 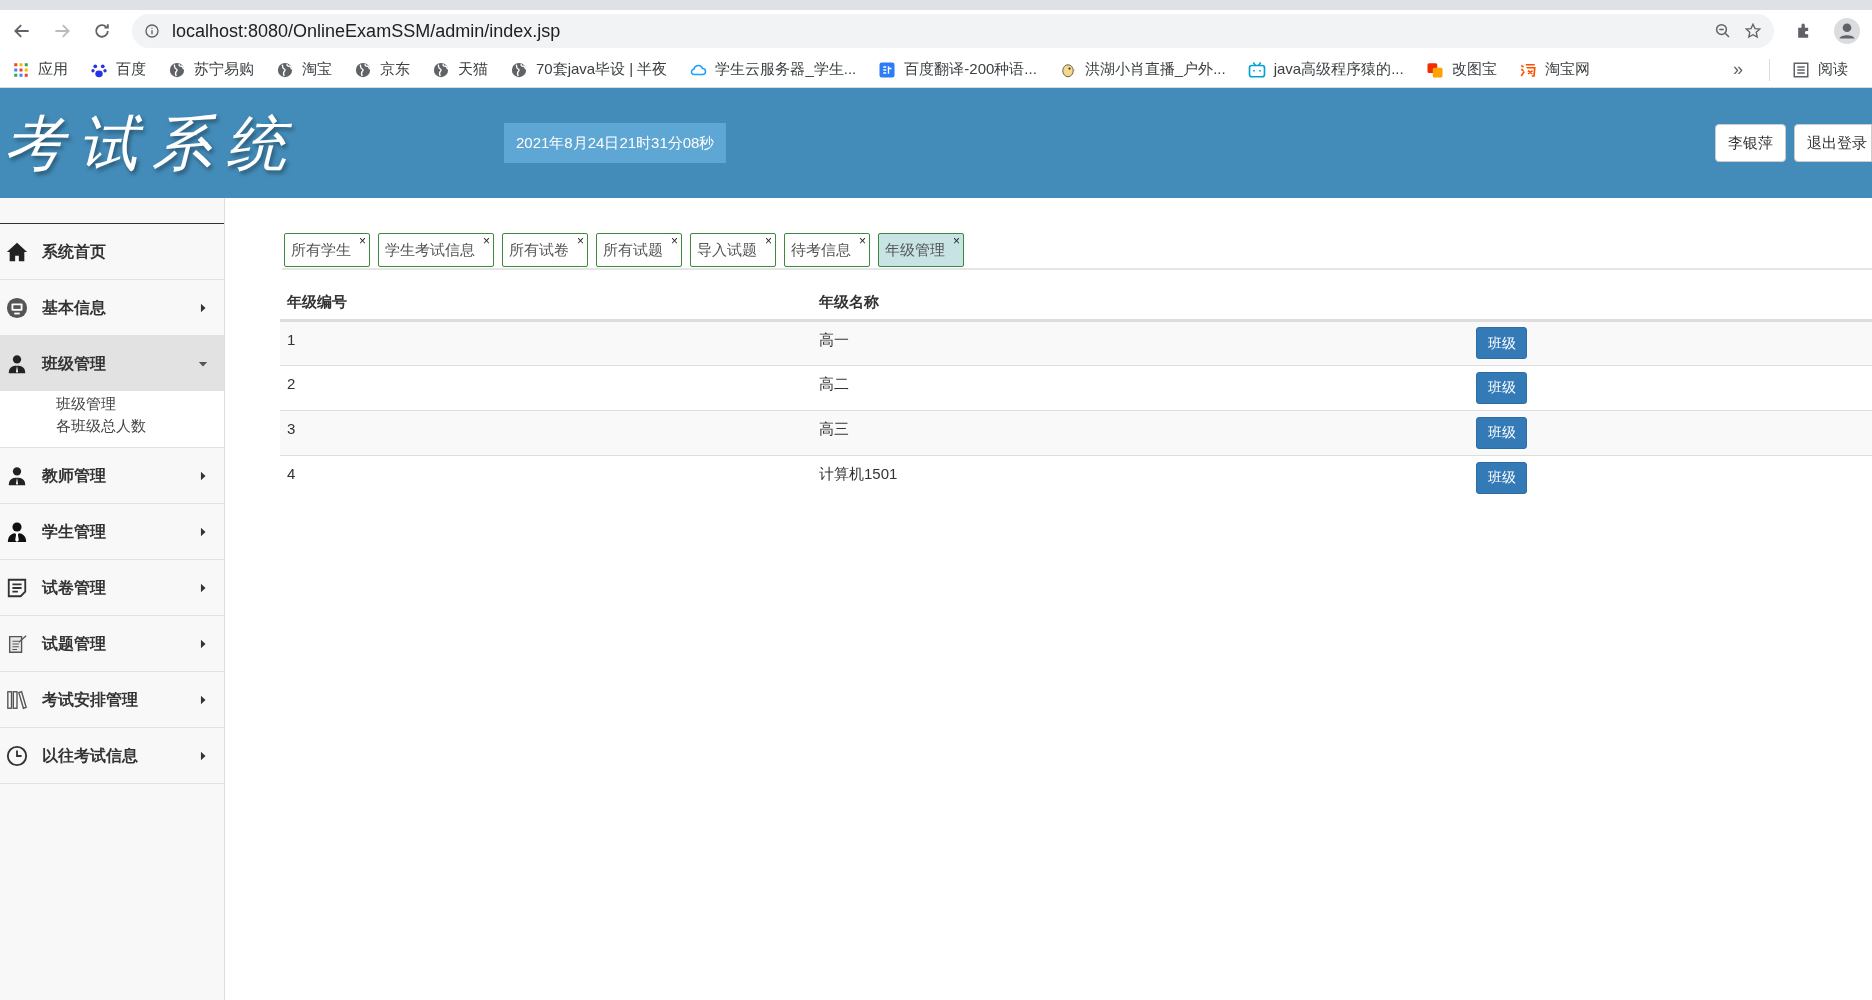 What do you see at coordinates (1142, 387) in the screenshot?
I see `table-cell: 高二` at bounding box center [1142, 387].